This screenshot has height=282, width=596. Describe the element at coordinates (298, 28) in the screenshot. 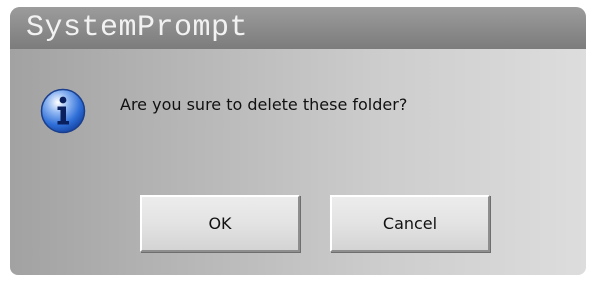

I see `dialog-titlebar: SystemPrompt` at that location.